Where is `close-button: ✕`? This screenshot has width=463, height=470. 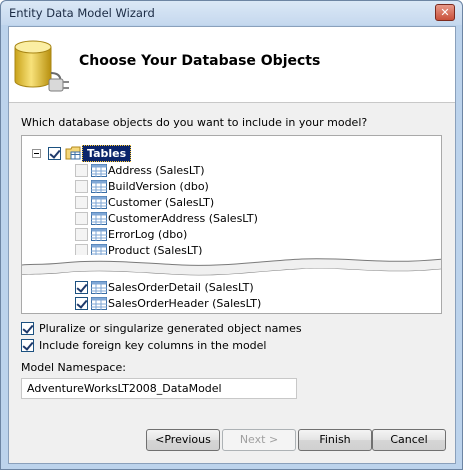 close-button: ✕ is located at coordinates (445, 12).